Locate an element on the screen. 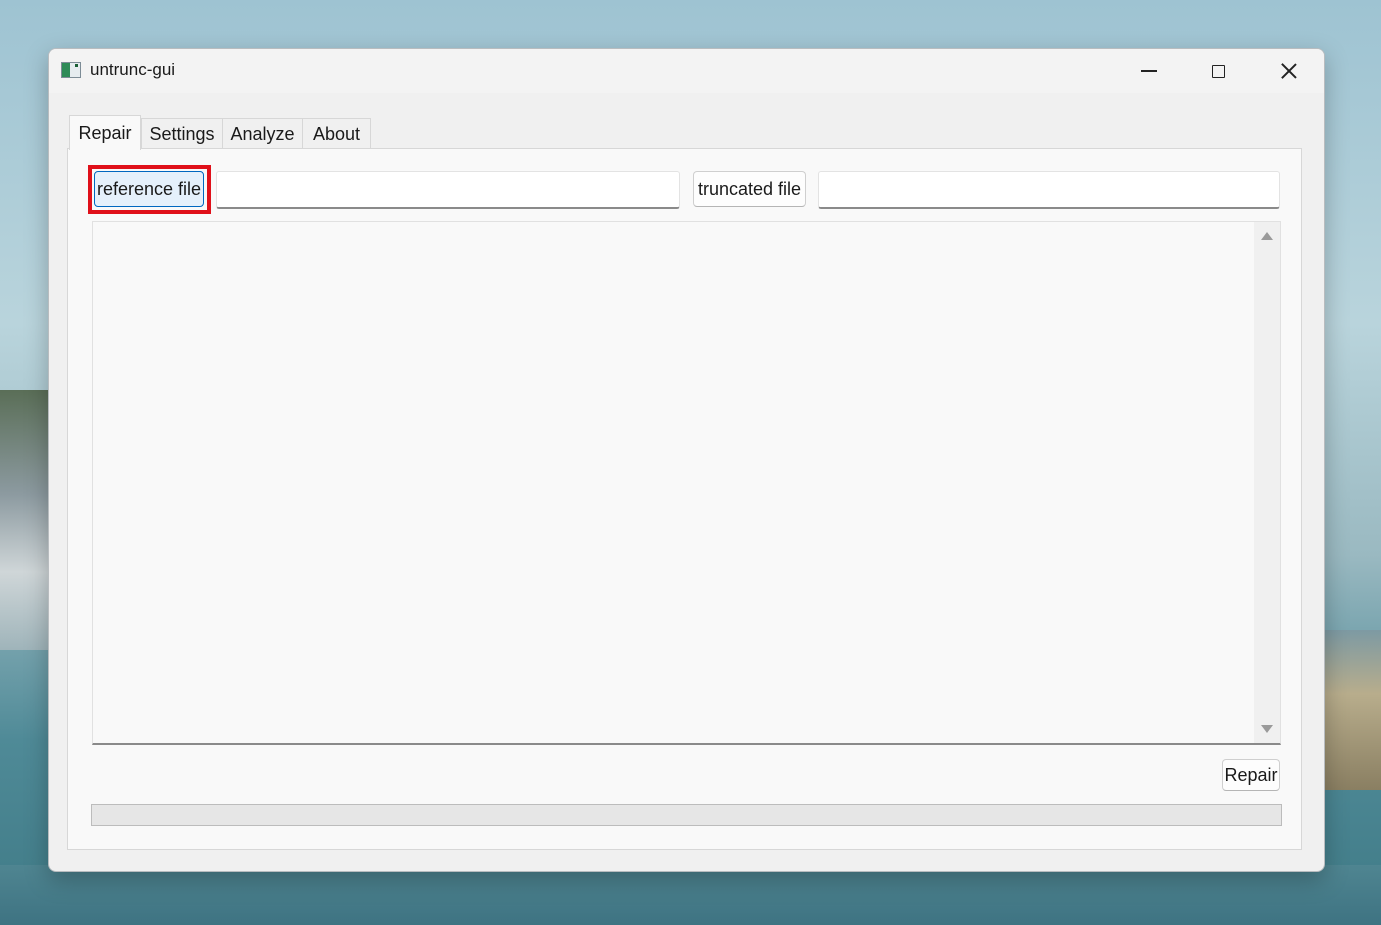 The image size is (1381, 925). close-button is located at coordinates (1289, 71).